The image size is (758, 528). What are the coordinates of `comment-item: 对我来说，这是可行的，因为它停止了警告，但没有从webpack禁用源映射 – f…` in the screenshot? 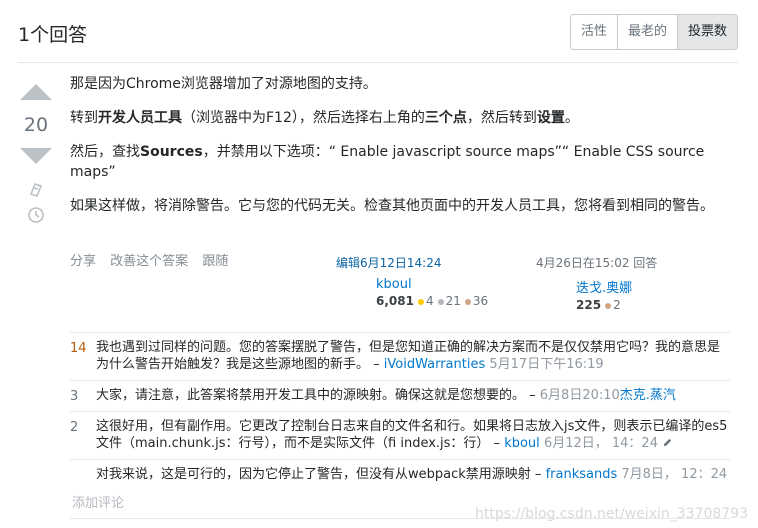 It's located at (400, 474).